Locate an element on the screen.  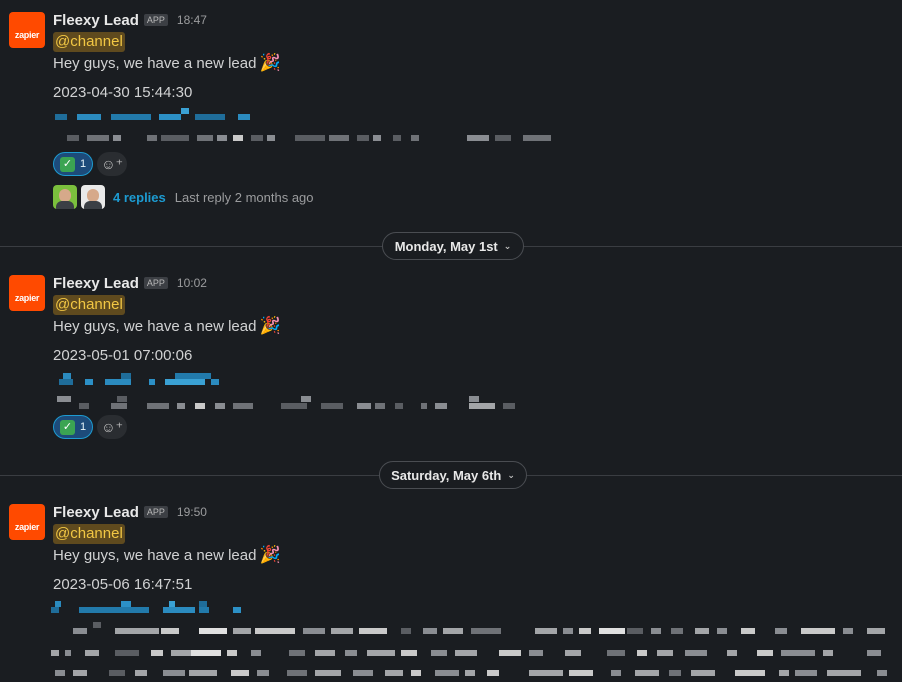
lead-date: 2023-04-30 15:44:30 is located at coordinates (123, 92).